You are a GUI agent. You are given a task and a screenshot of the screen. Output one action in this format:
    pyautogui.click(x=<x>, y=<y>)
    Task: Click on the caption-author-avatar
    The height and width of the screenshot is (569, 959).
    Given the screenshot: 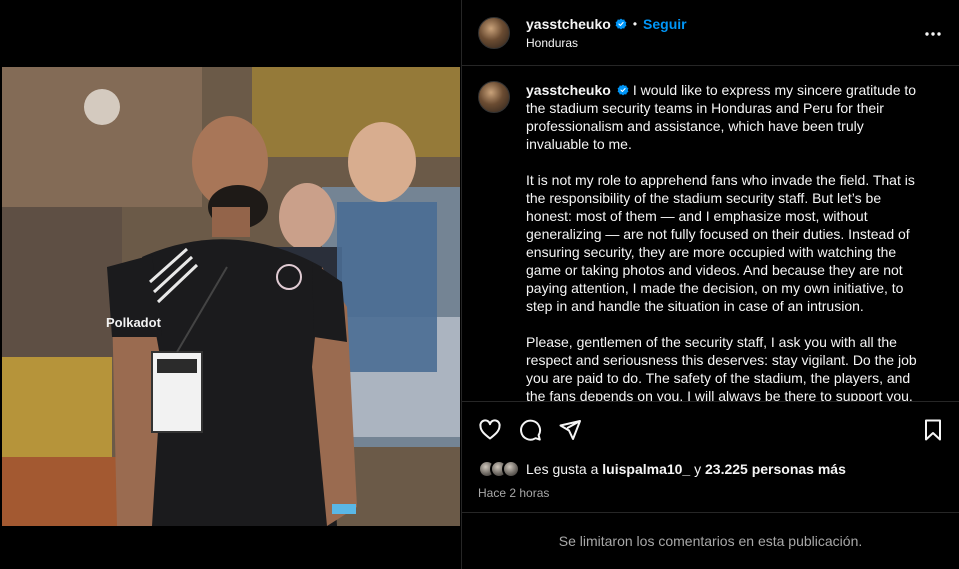 What is the action you would take?
    pyautogui.click(x=494, y=97)
    